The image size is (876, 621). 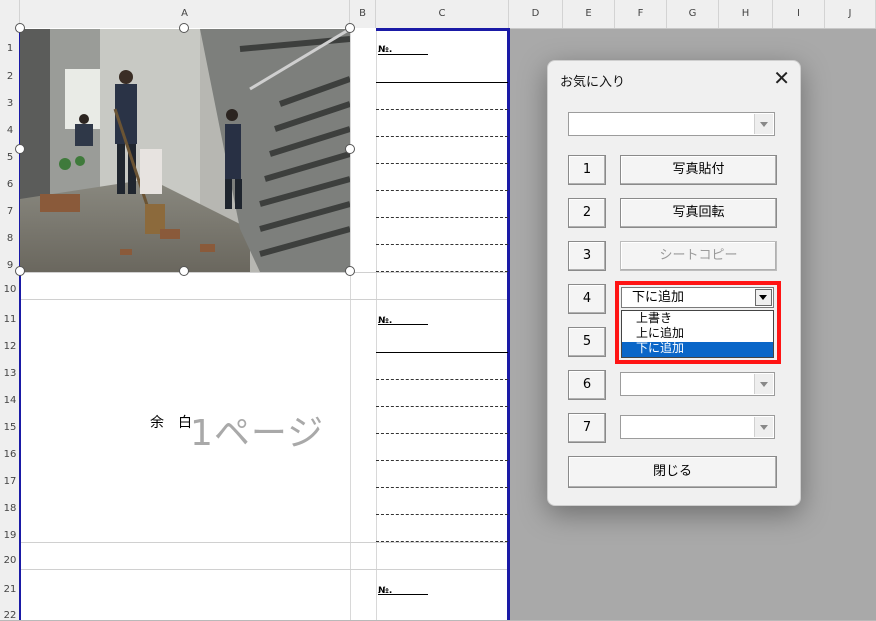 What do you see at coordinates (10, 481) in the screenshot?
I see `row-header: 17` at bounding box center [10, 481].